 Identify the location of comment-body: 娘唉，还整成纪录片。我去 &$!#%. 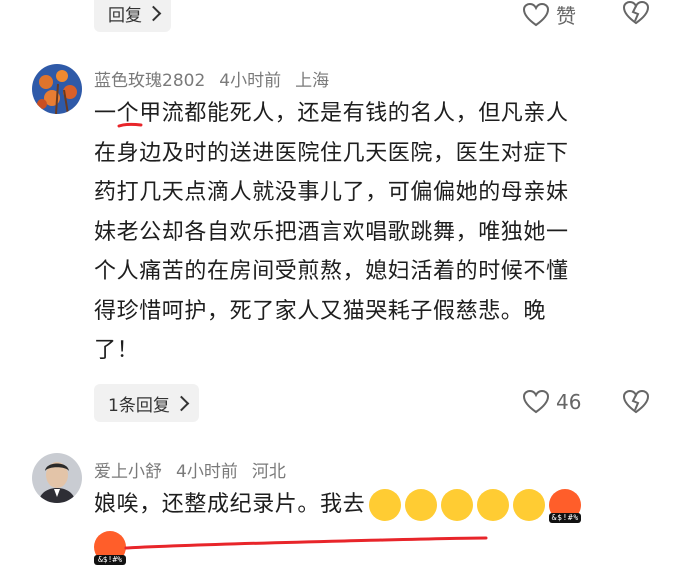
(338, 505).